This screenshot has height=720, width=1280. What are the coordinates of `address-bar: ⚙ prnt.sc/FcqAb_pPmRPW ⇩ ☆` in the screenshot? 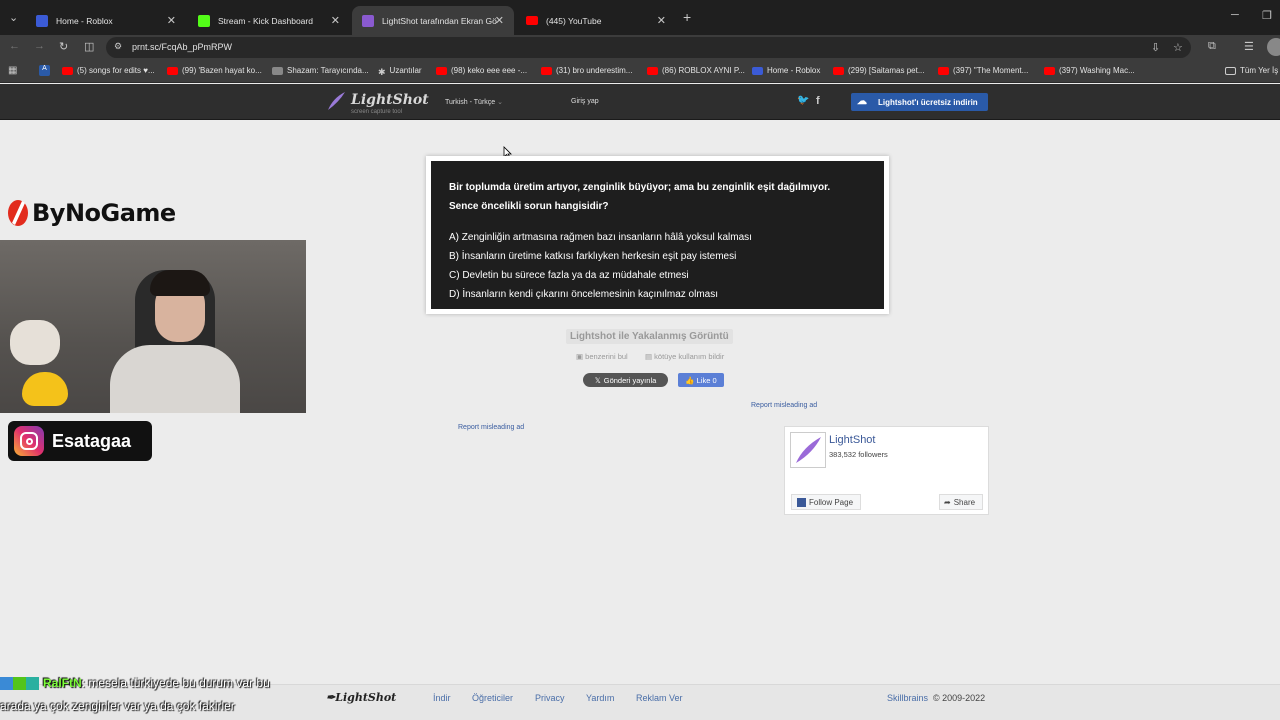 It's located at (648, 47).